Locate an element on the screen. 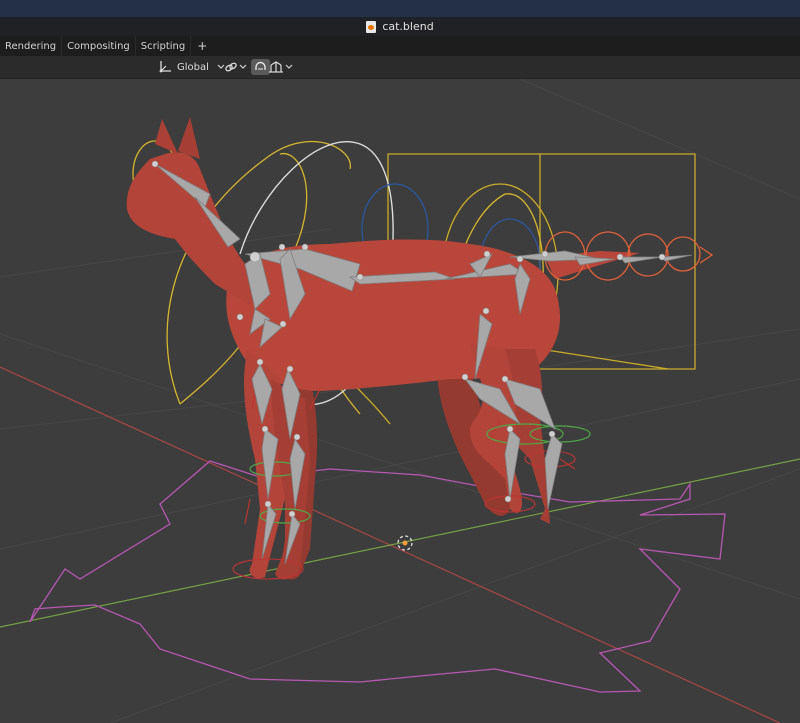 The height and width of the screenshot is (723, 800). proportional-editing-dropdown is located at coordinates (280, 67).